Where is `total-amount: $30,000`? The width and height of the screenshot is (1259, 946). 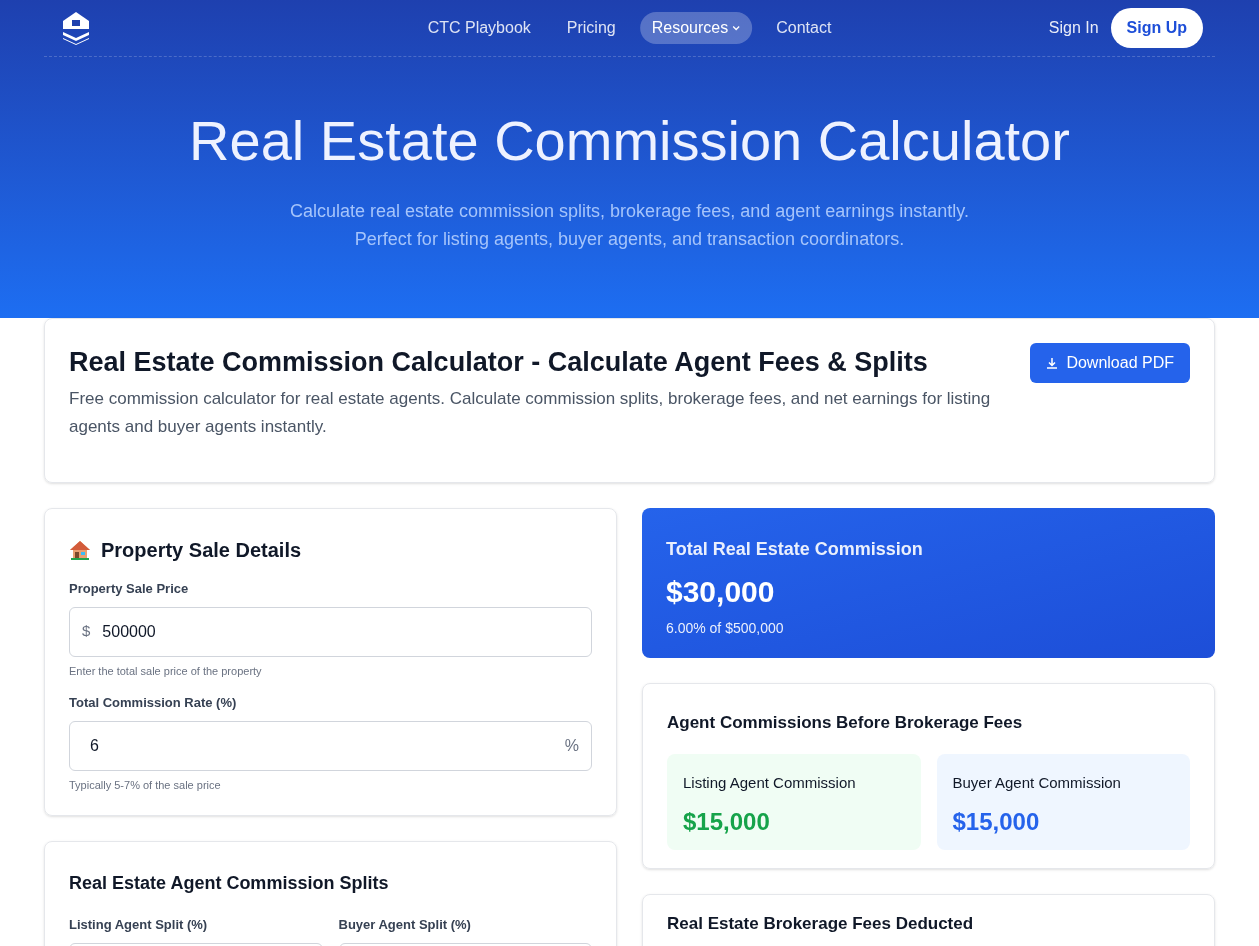
total-amount: $30,000 is located at coordinates (721, 592).